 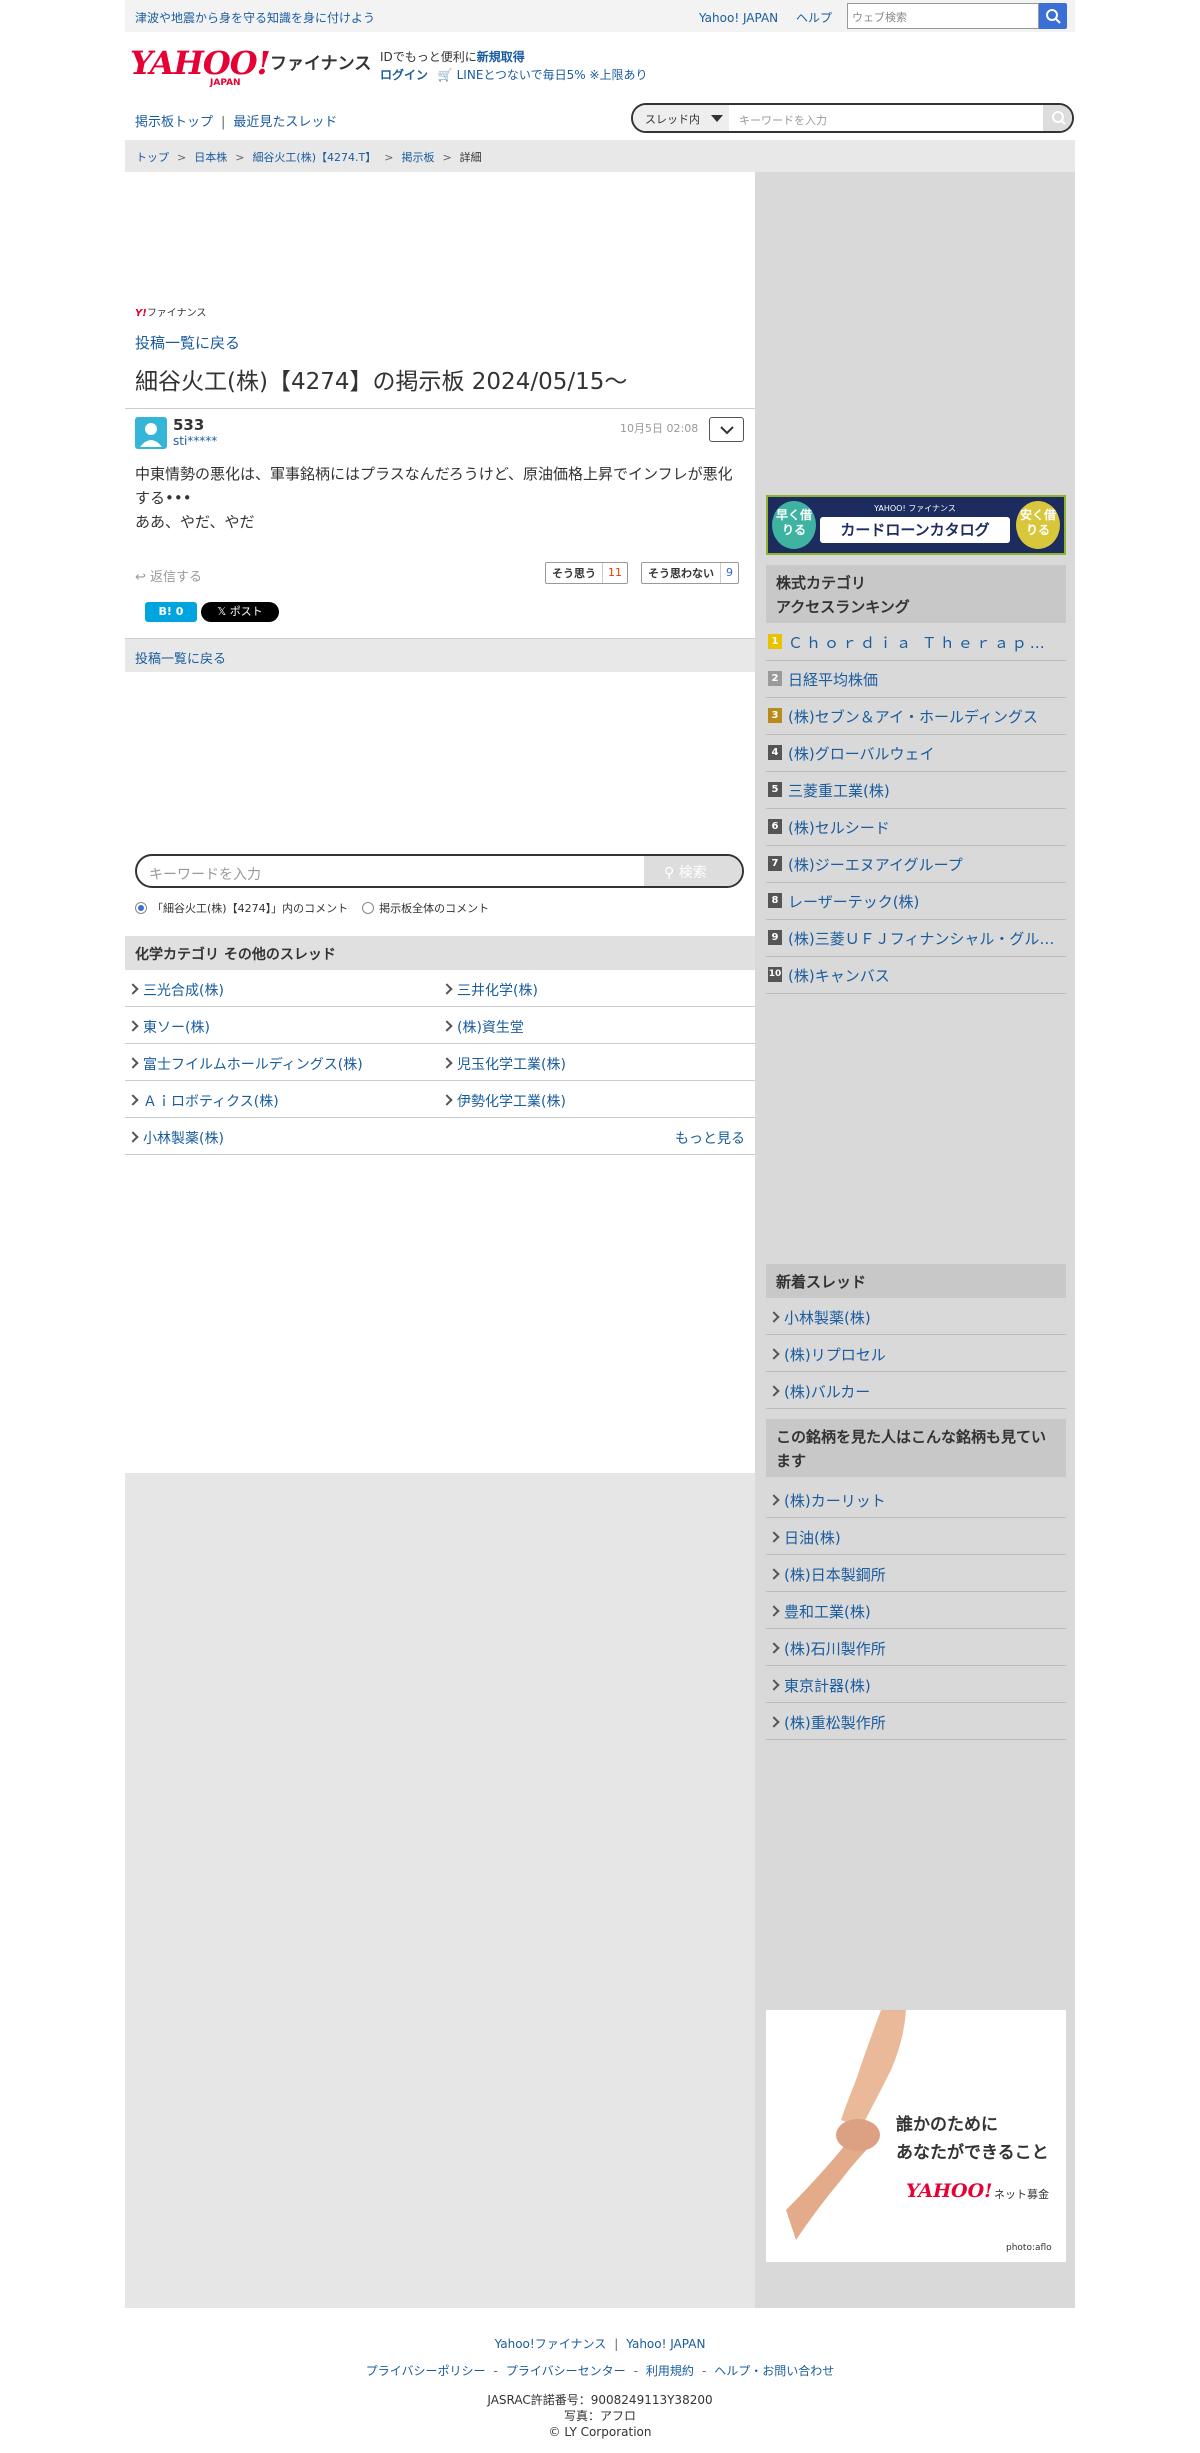 What do you see at coordinates (1038, 525) in the screenshot?
I see `ad-badge-cheap: 安く借りる` at bounding box center [1038, 525].